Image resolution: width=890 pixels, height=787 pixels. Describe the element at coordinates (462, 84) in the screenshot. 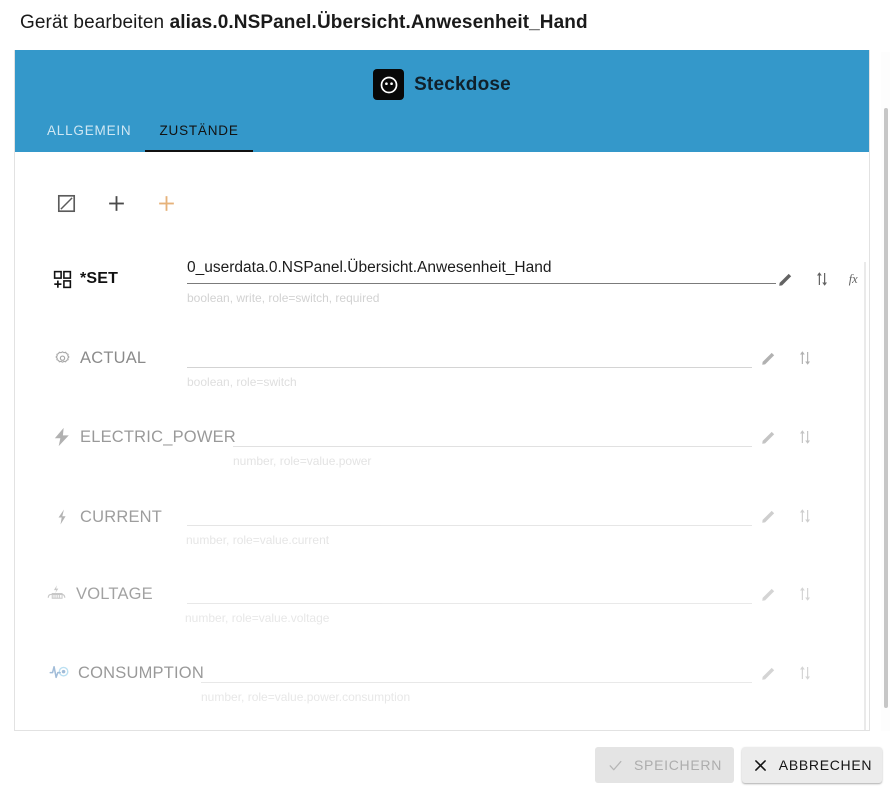

I see `device-brand-label: Steckdose` at that location.